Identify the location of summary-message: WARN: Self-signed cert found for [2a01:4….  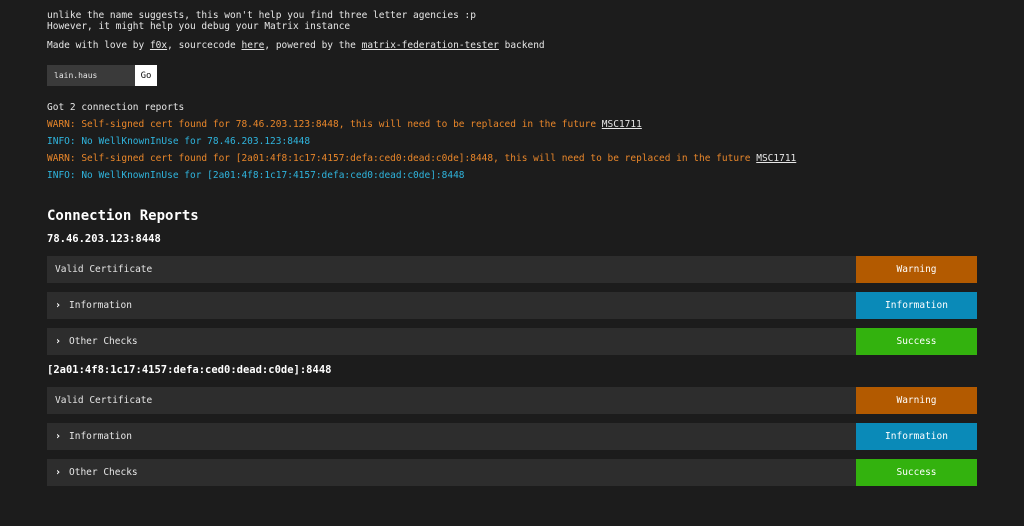
(512, 158).